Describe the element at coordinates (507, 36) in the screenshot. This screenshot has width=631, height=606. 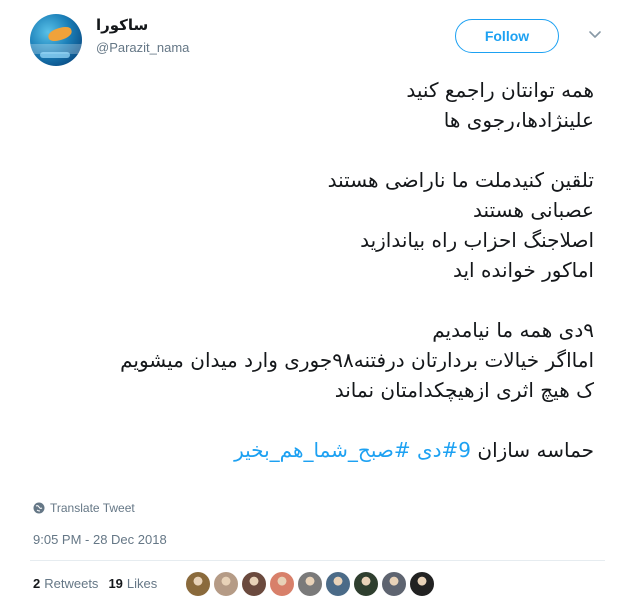
I see `follow-button: Follow` at that location.